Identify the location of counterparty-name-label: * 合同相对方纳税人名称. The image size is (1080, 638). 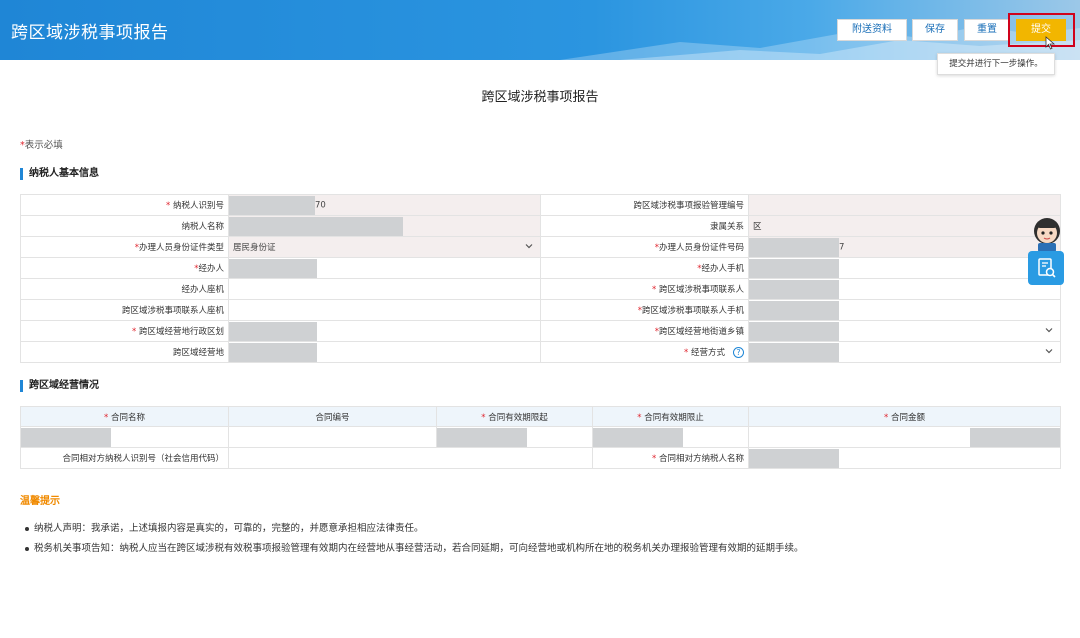
(670, 458).